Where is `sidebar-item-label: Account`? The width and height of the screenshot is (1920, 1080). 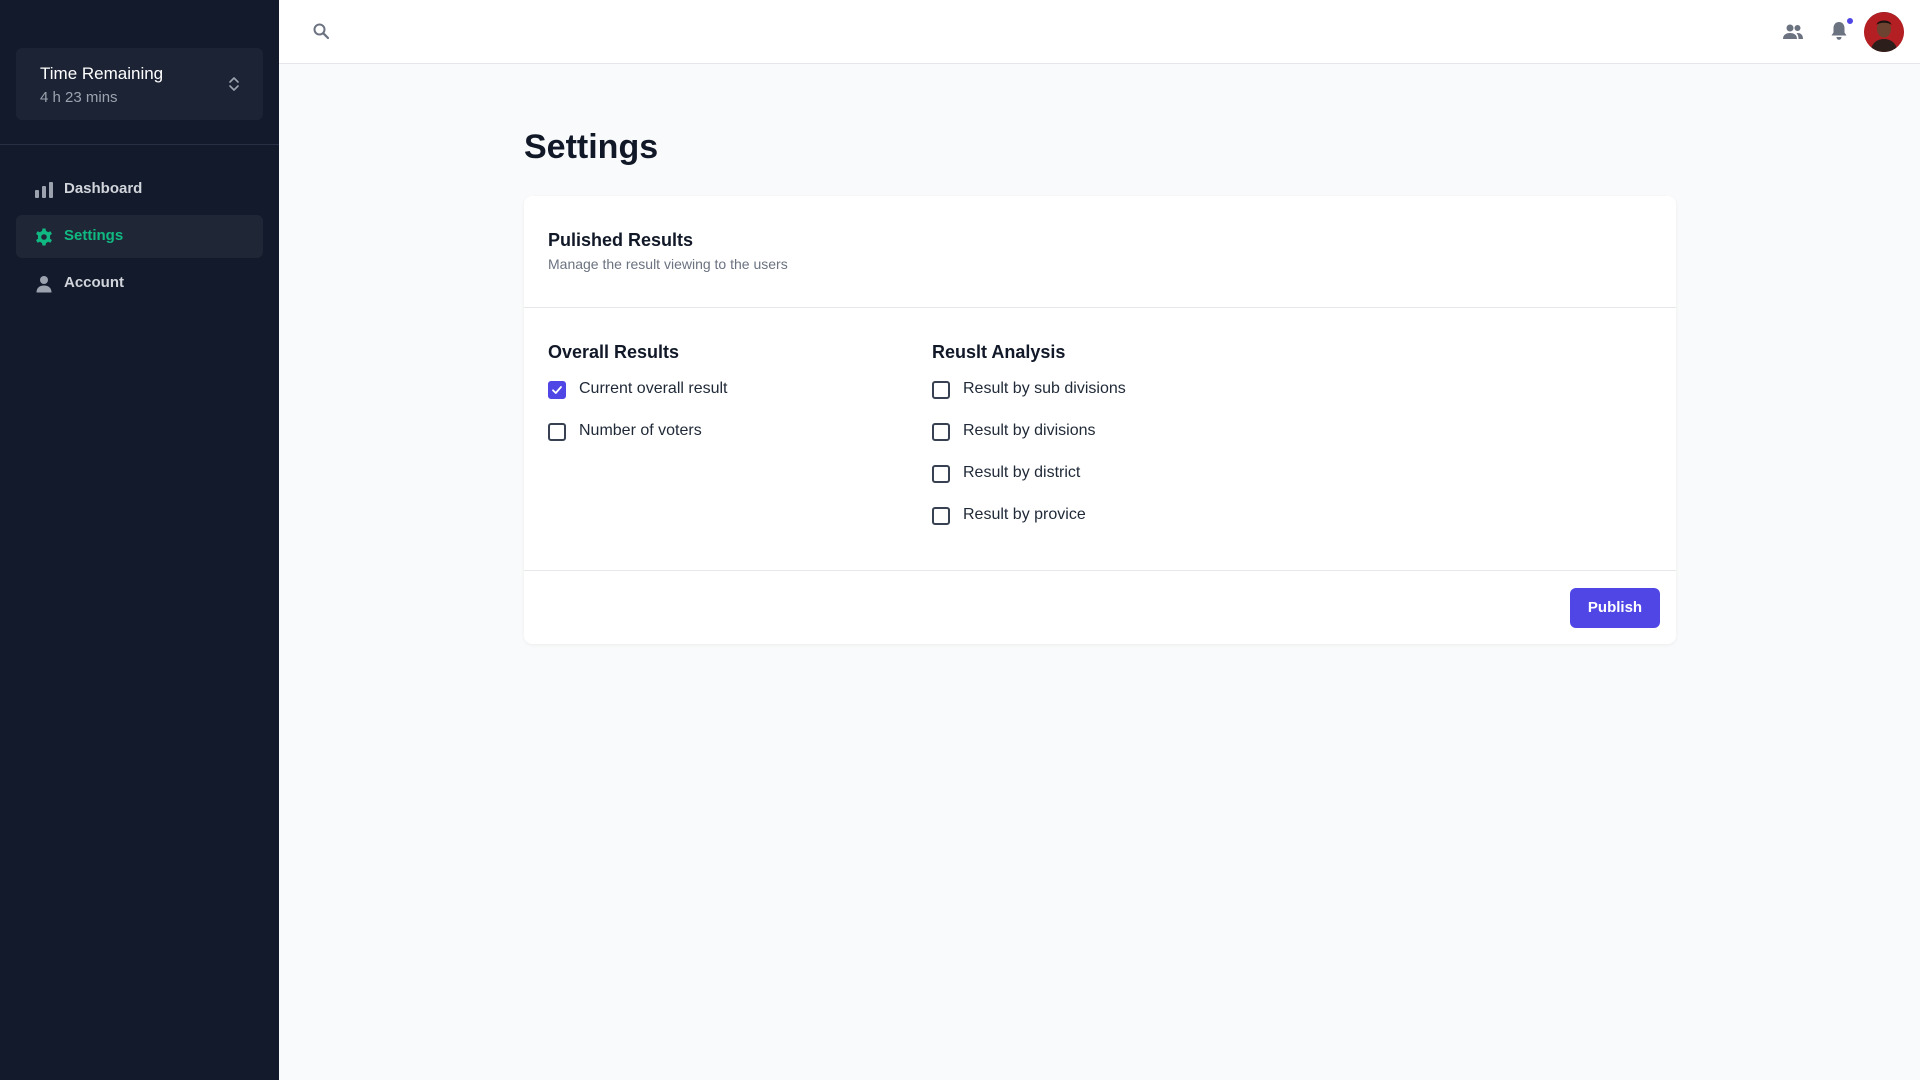 sidebar-item-label: Account is located at coordinates (94, 282).